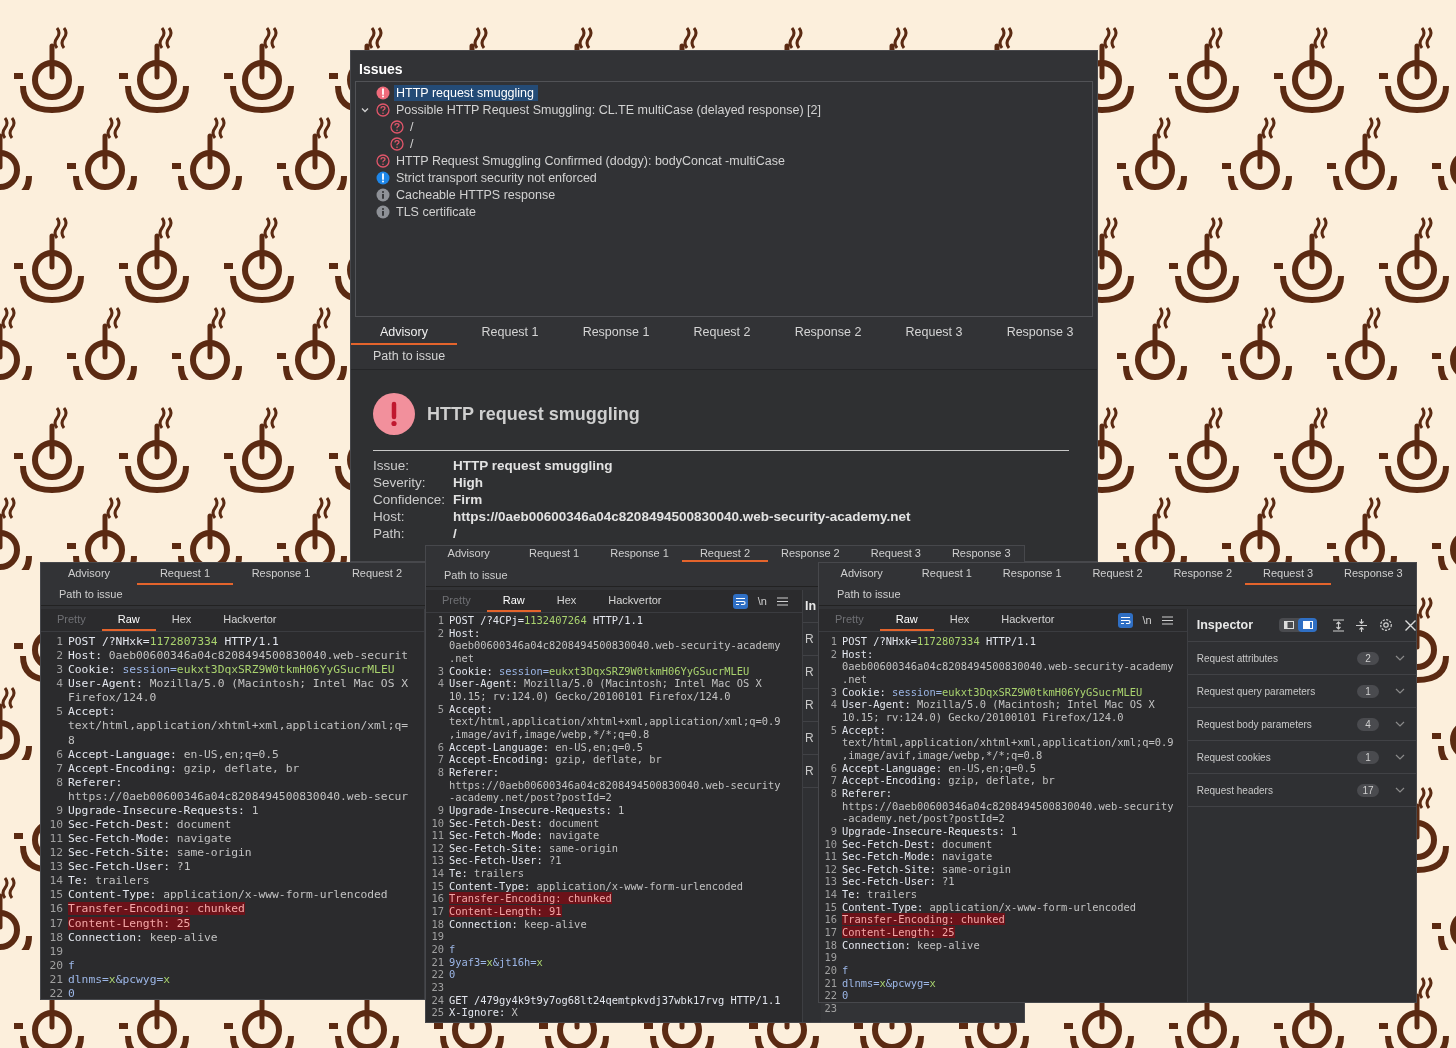 The width and height of the screenshot is (1456, 1048). Describe the element at coordinates (428, 211) in the screenshot. I see `issue-item: TLS certificate` at that location.